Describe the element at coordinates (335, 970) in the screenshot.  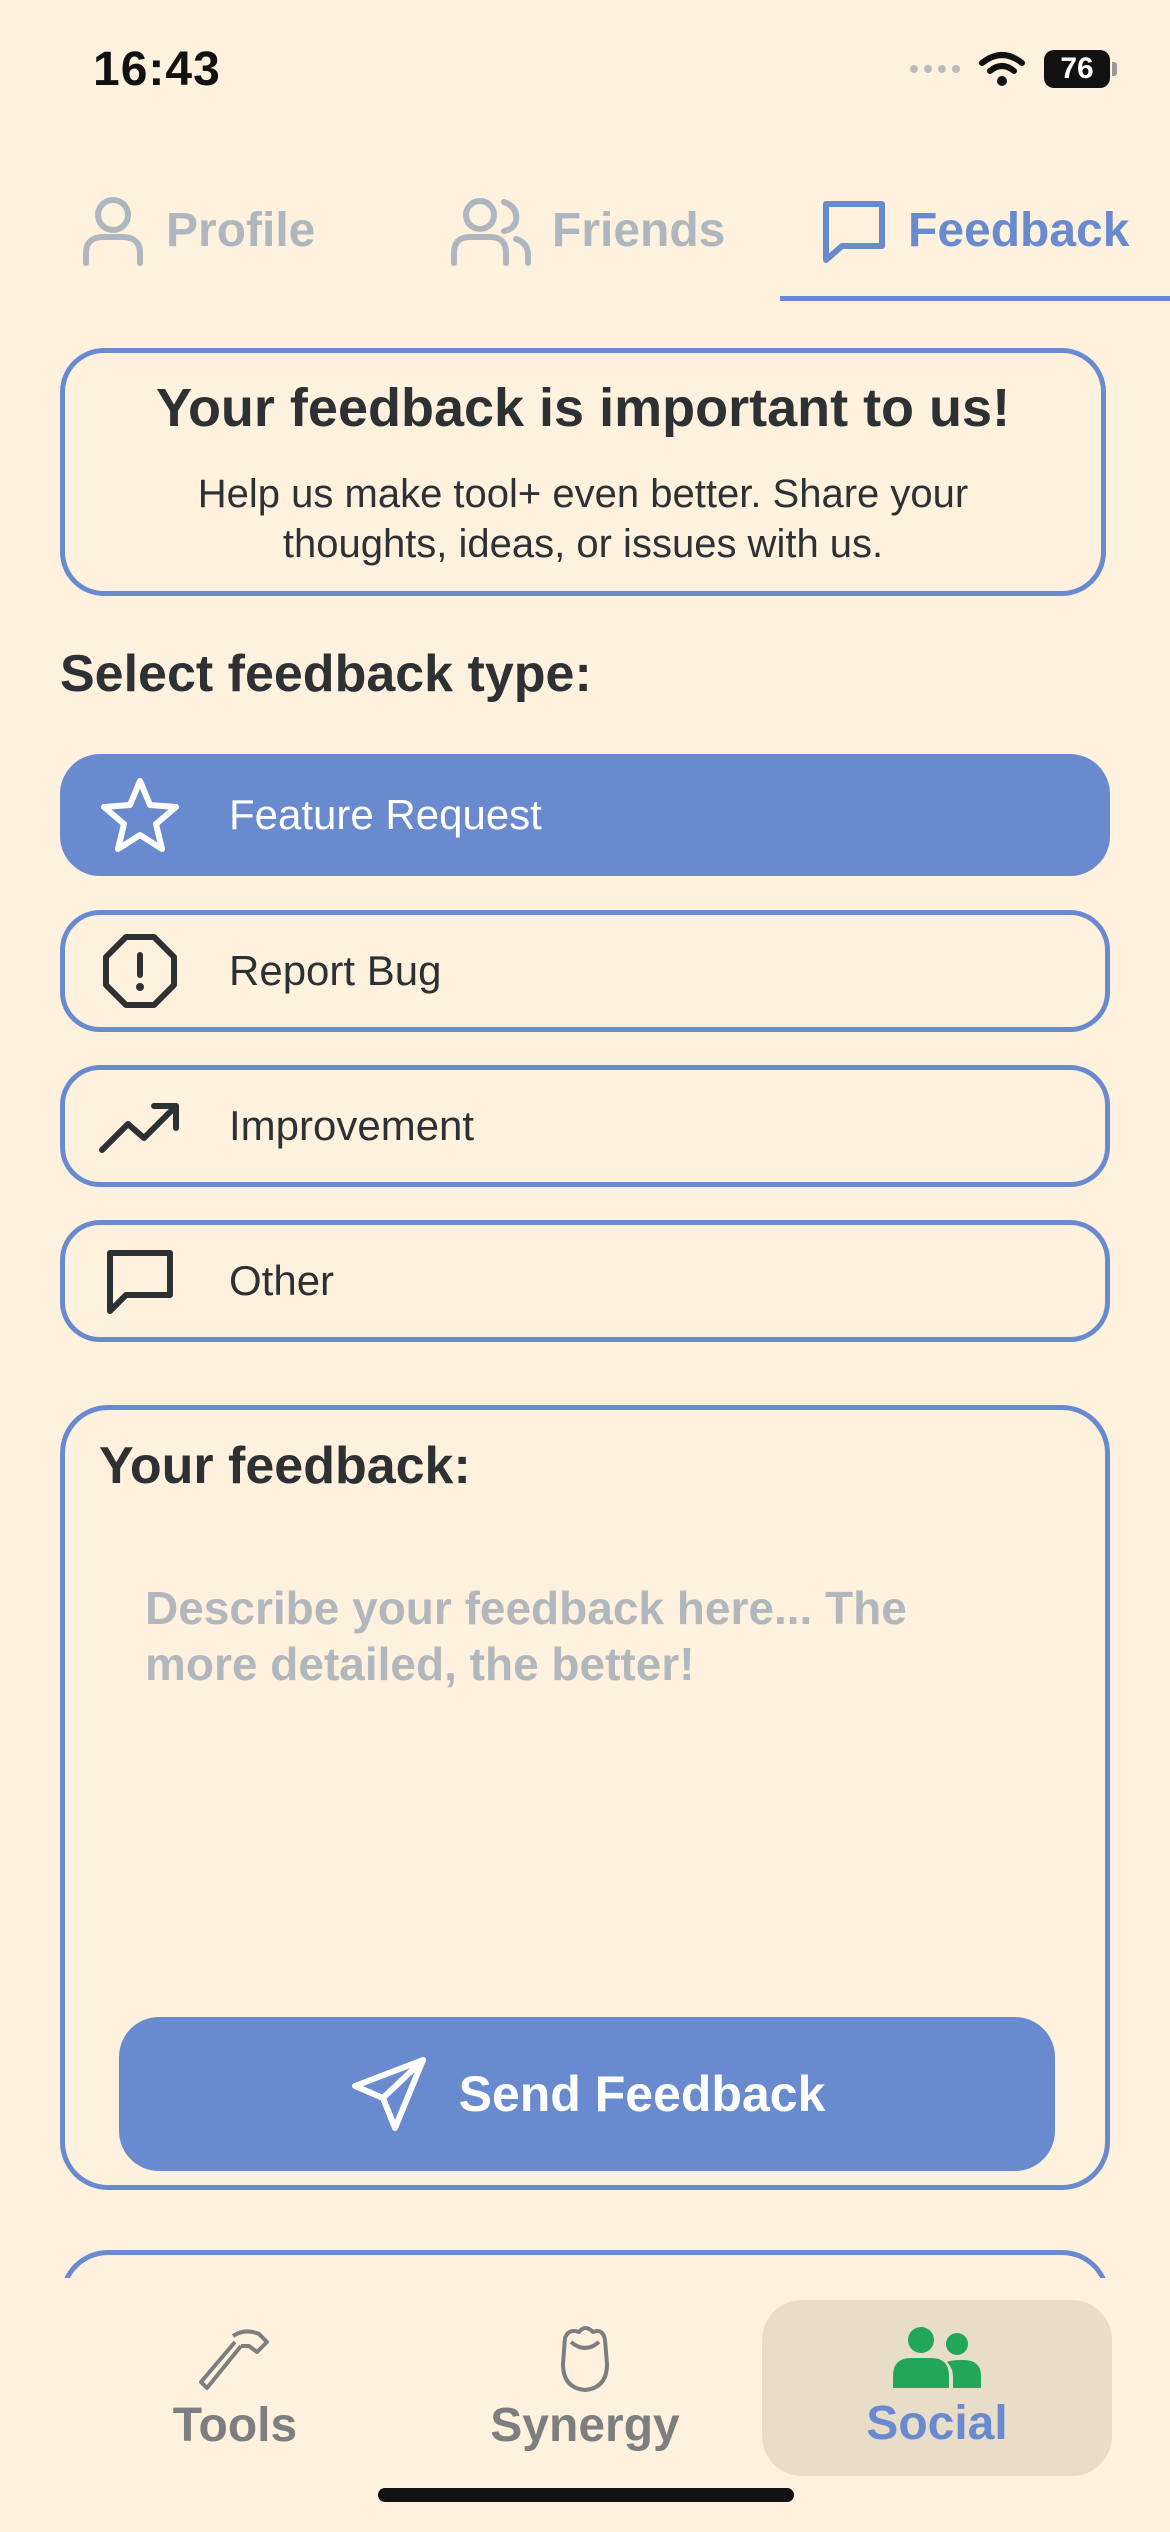
I see `option-report-bug-label: Report Bug` at that location.